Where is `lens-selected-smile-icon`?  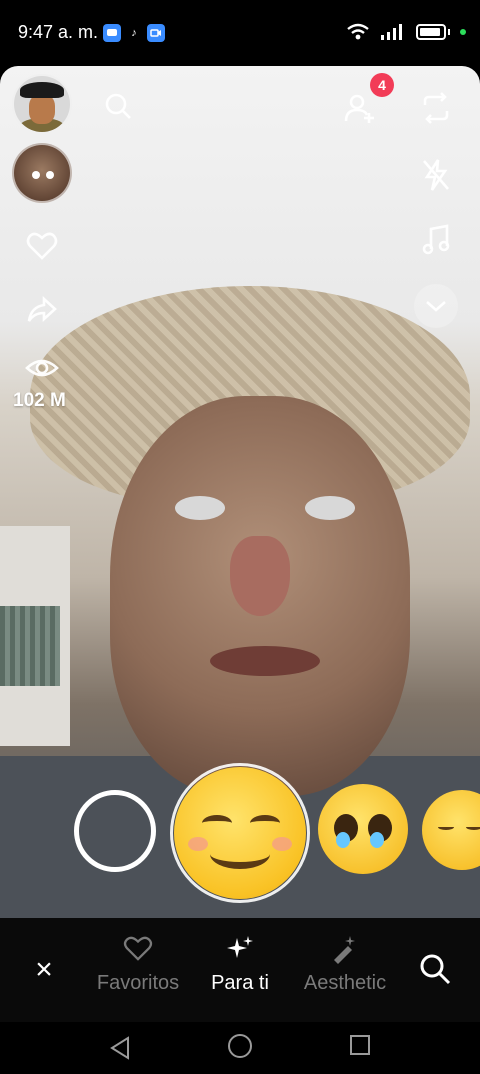 lens-selected-smile-icon is located at coordinates (240, 833).